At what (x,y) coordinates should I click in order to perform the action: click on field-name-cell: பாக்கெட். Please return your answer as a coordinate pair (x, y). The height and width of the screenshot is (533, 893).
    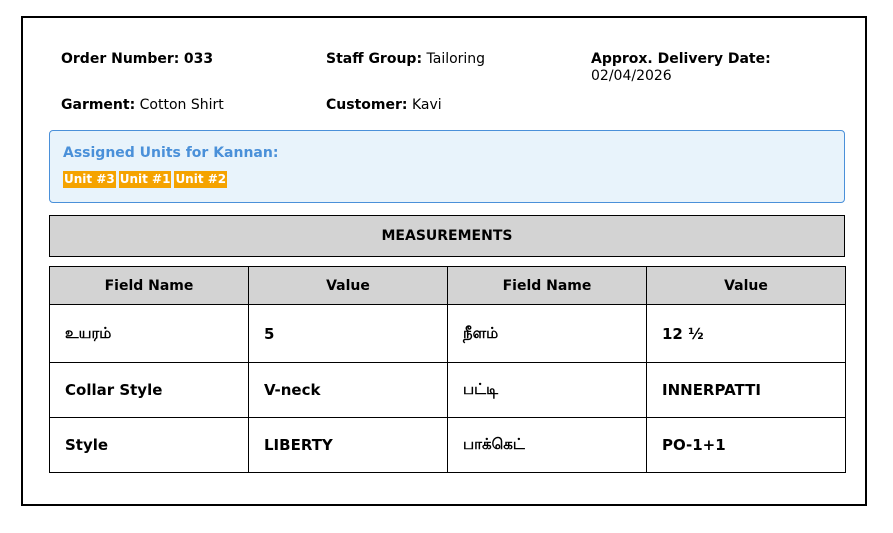
    Looking at the image, I should click on (547, 445).